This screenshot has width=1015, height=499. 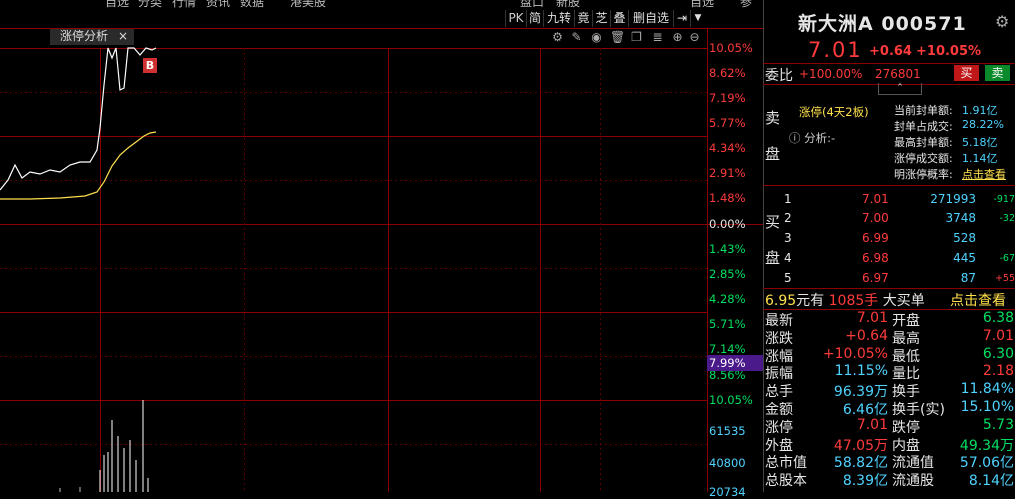 I want to click on bid-volume: 445, so click(x=964, y=258).